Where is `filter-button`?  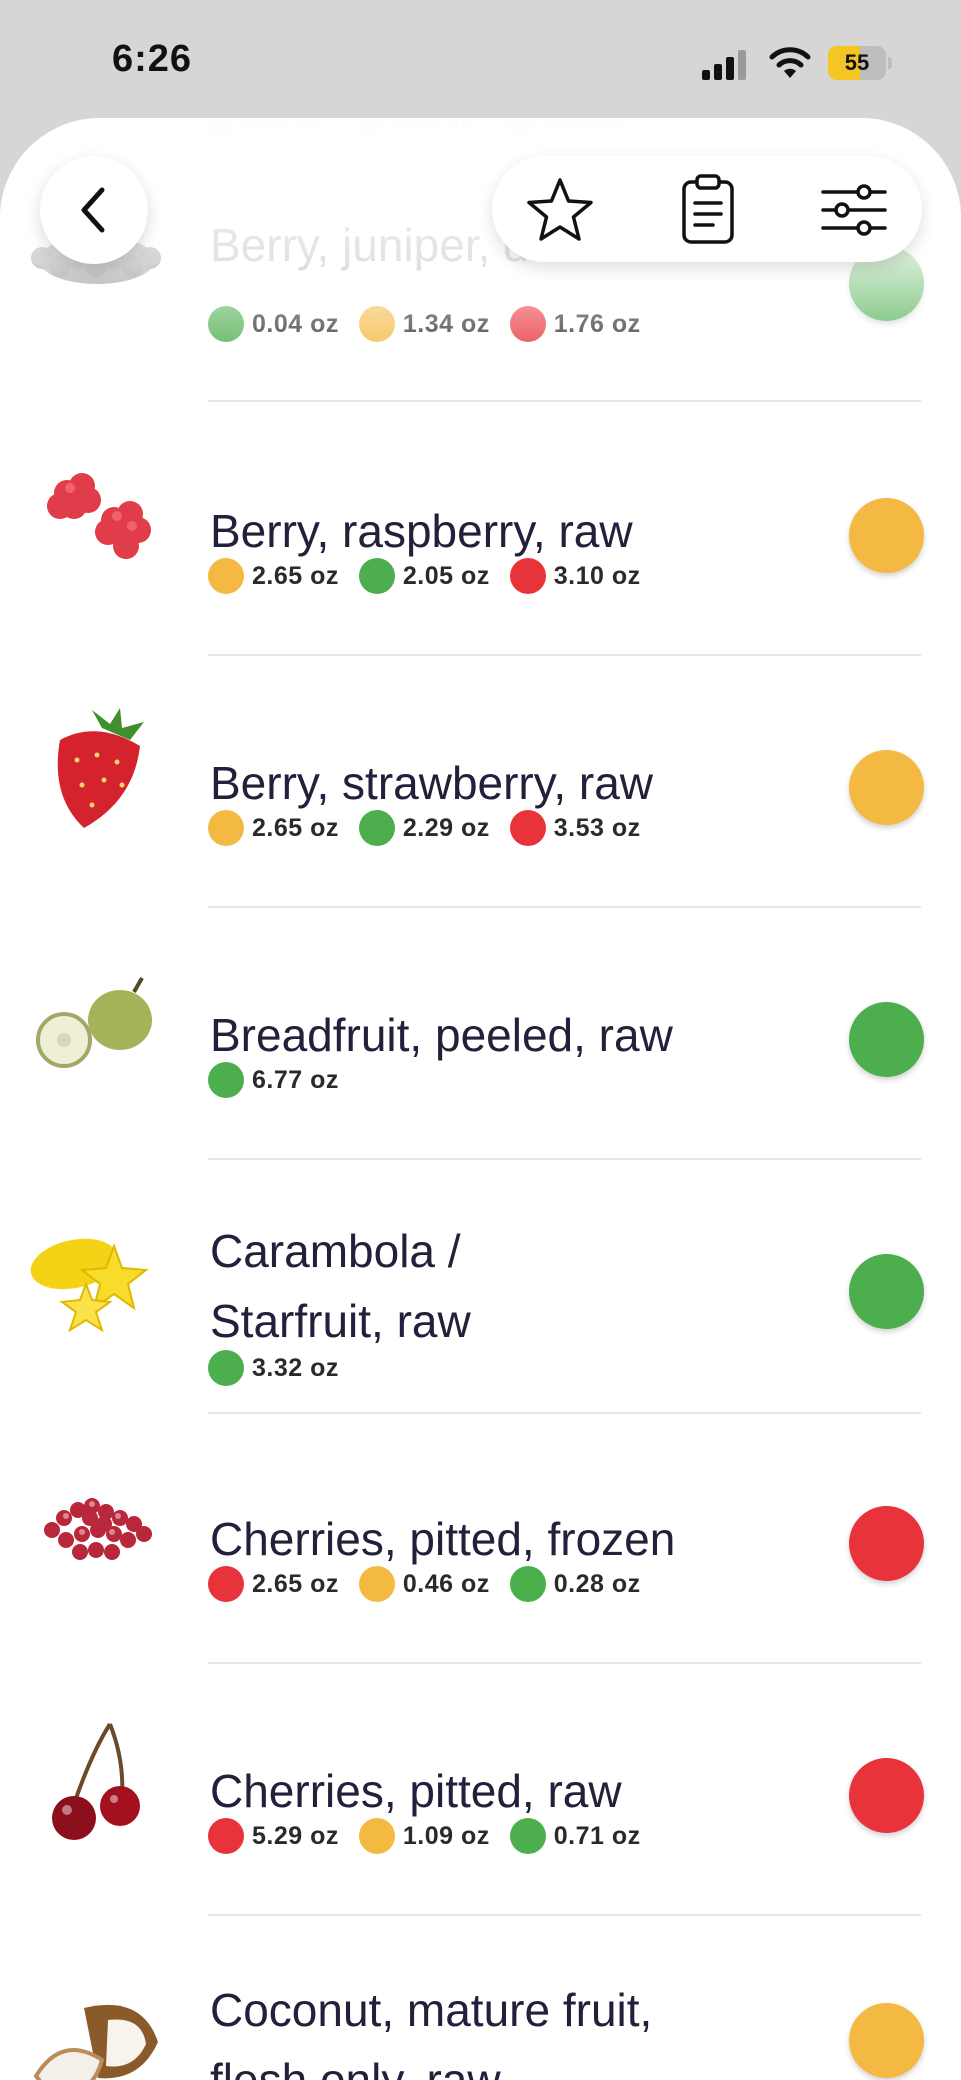 filter-button is located at coordinates (854, 210).